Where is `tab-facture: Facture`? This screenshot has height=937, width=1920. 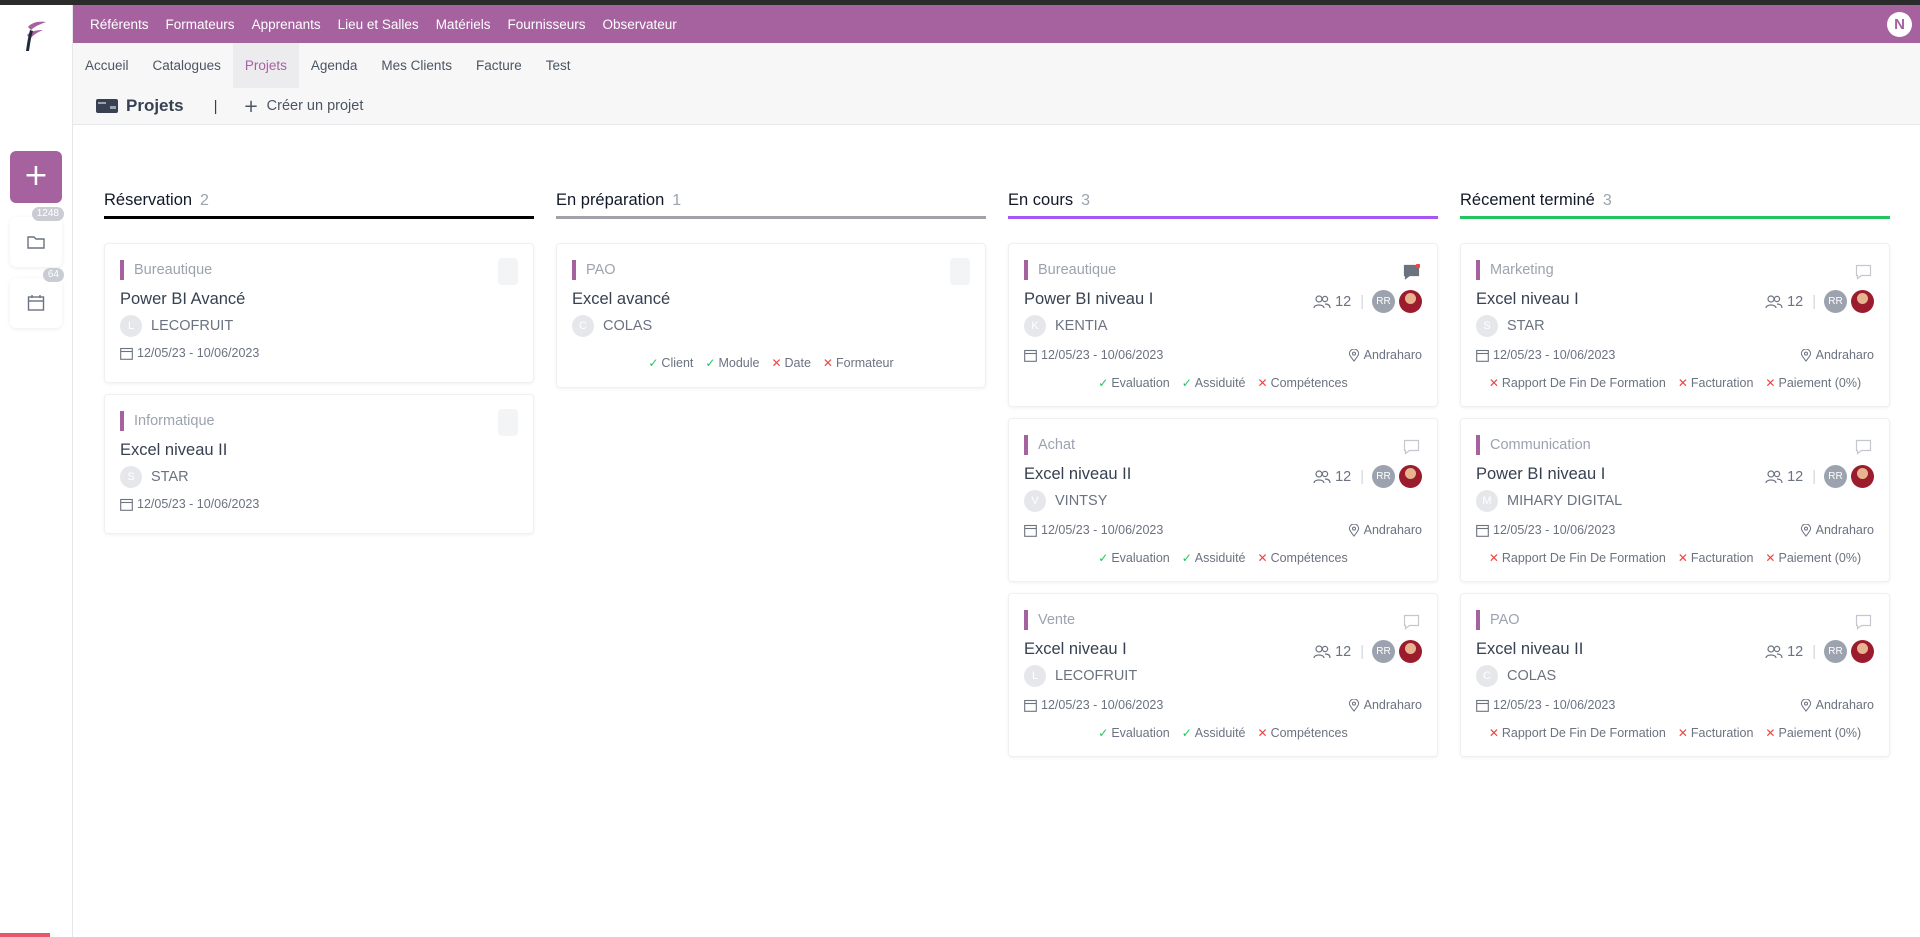 tab-facture: Facture is located at coordinates (499, 65).